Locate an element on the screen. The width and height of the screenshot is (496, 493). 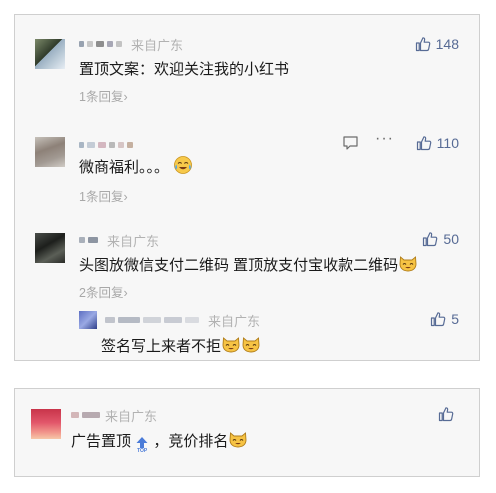
top-arrow-icon: TOP is located at coordinates (142, 445).